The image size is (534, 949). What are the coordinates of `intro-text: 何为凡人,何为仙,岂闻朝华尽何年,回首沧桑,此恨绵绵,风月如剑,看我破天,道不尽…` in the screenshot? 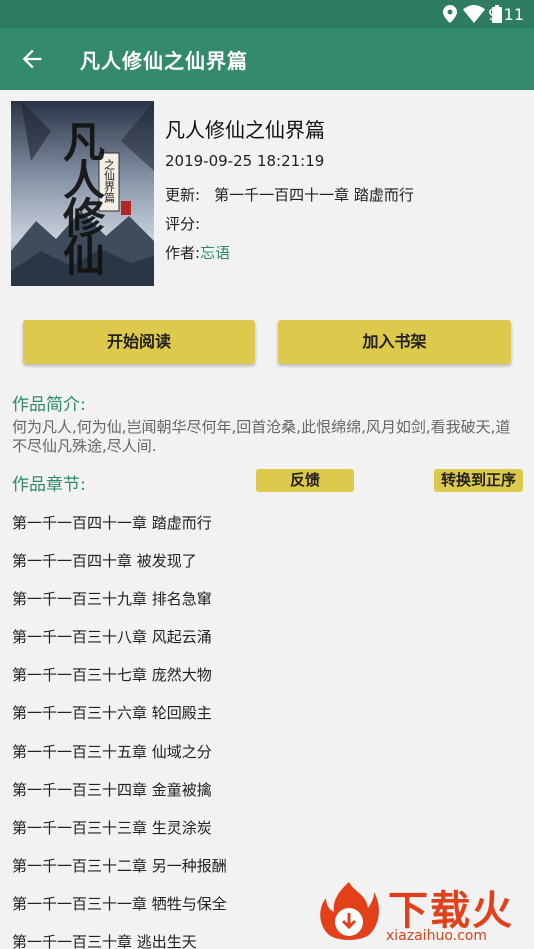 It's located at (261, 436).